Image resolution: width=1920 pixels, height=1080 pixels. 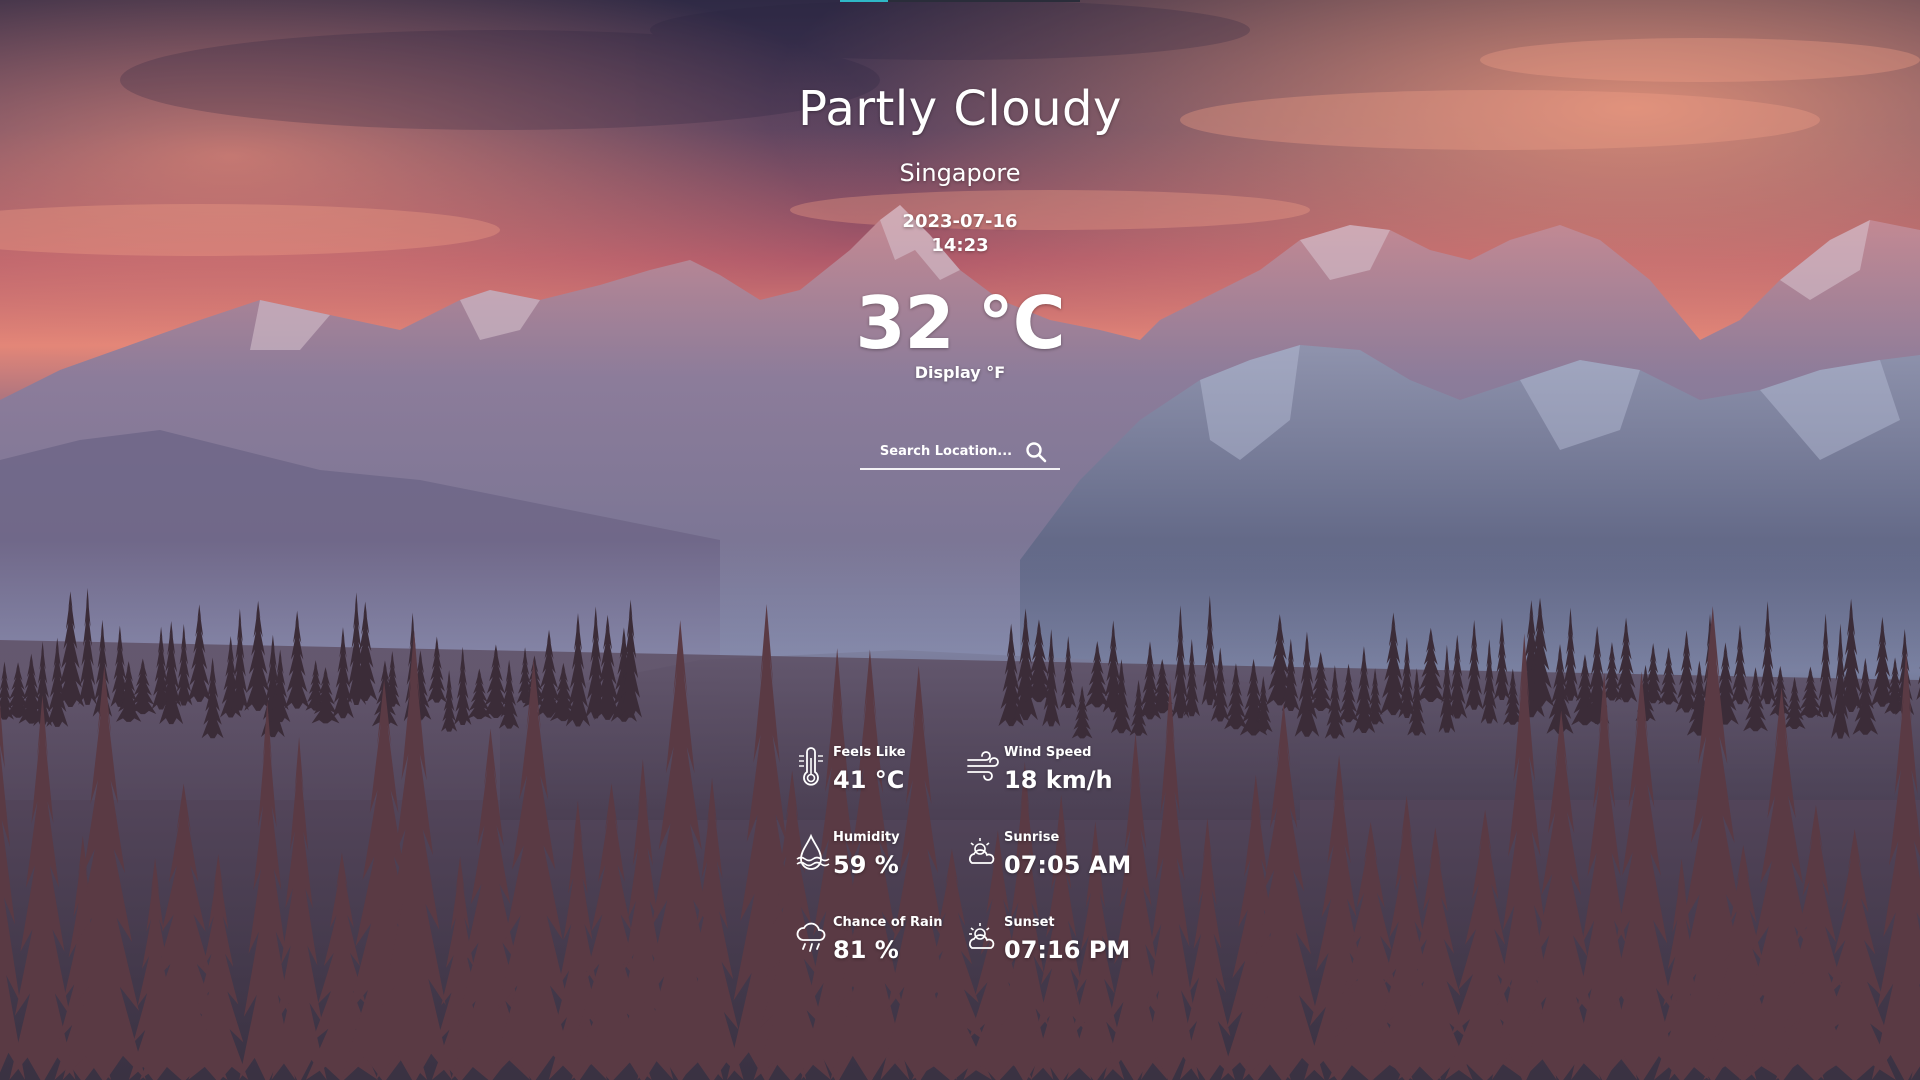 I want to click on stat-label: Sunrise, so click(x=1032, y=837).